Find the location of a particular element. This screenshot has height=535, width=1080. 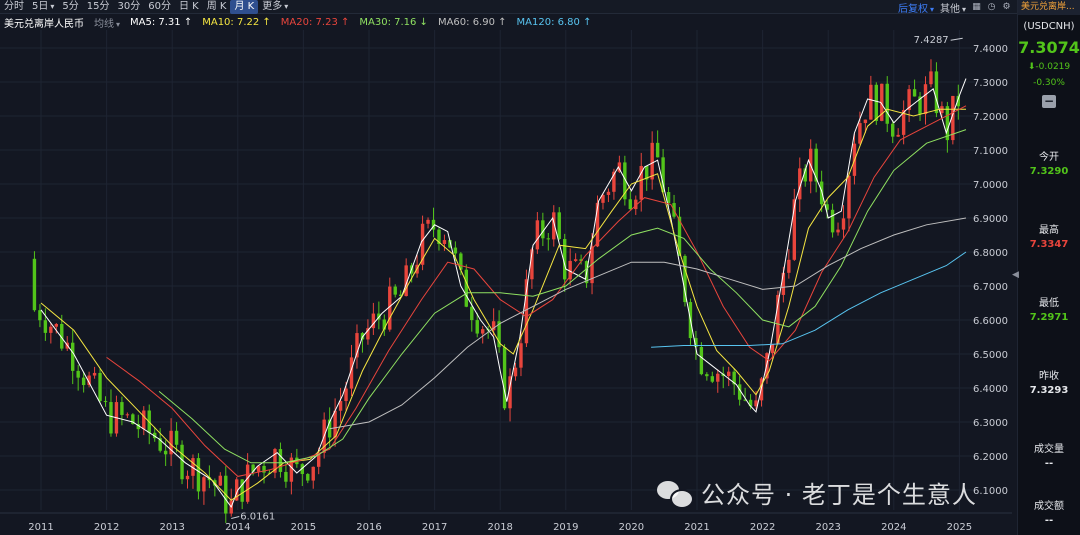

adjust-button: 后复权 ▾ is located at coordinates (916, 7).